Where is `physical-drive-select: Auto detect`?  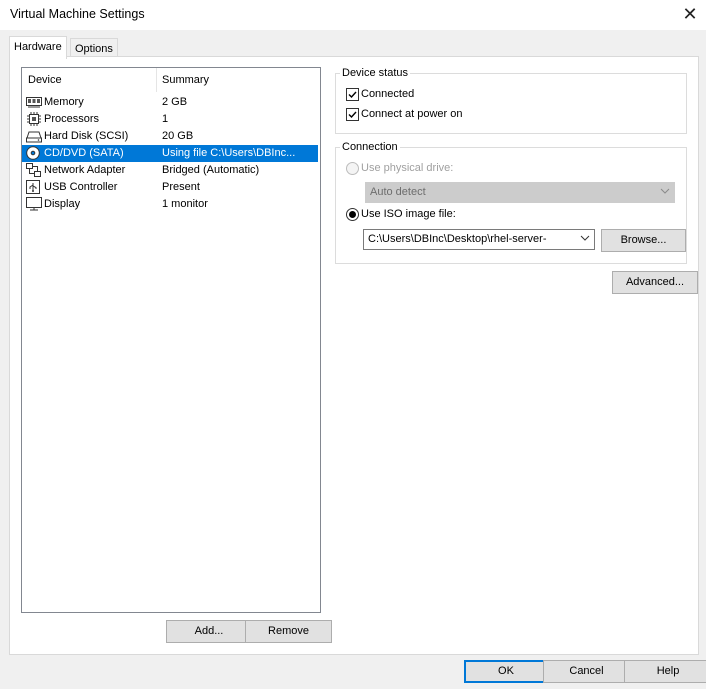
physical-drive-select: Auto detect is located at coordinates (520, 192).